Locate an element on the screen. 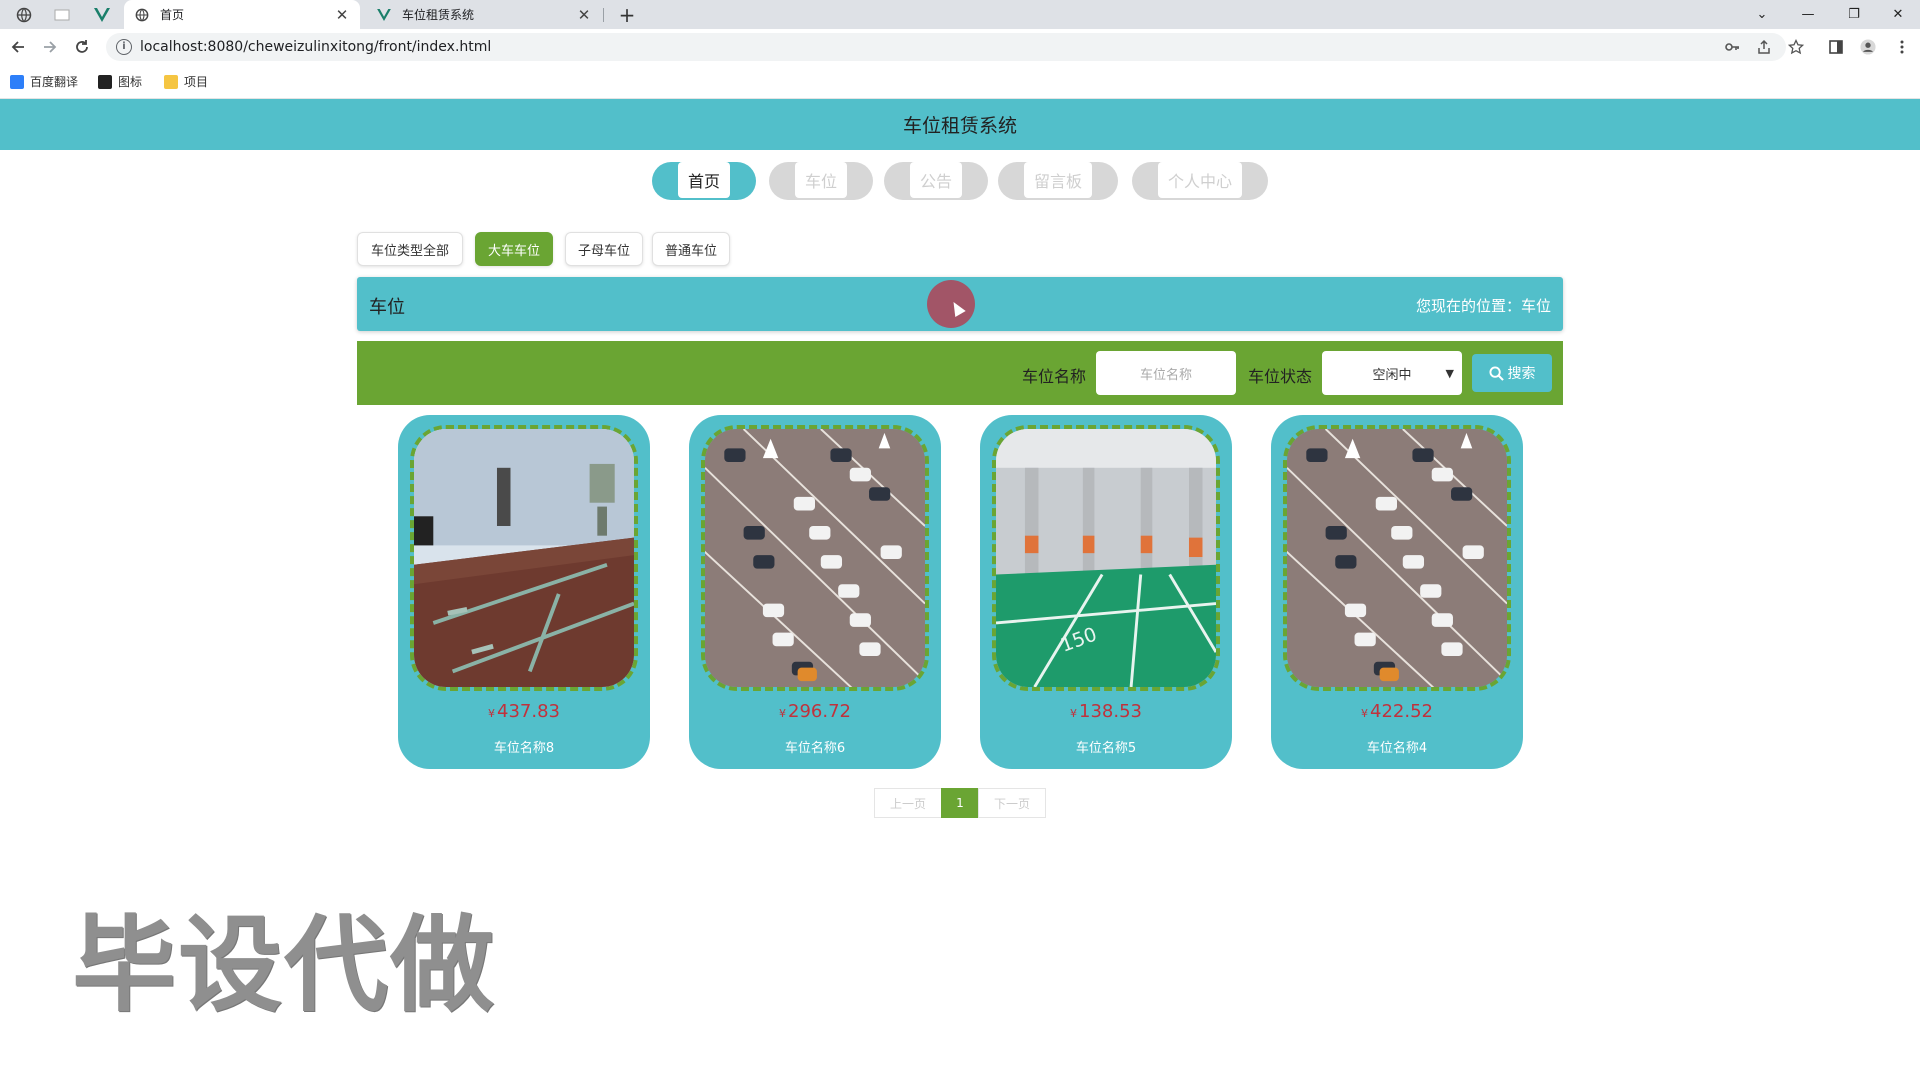 Image resolution: width=1920 pixels, height=1072 pixels. bookmark-icons: 图标 is located at coordinates (120, 81).